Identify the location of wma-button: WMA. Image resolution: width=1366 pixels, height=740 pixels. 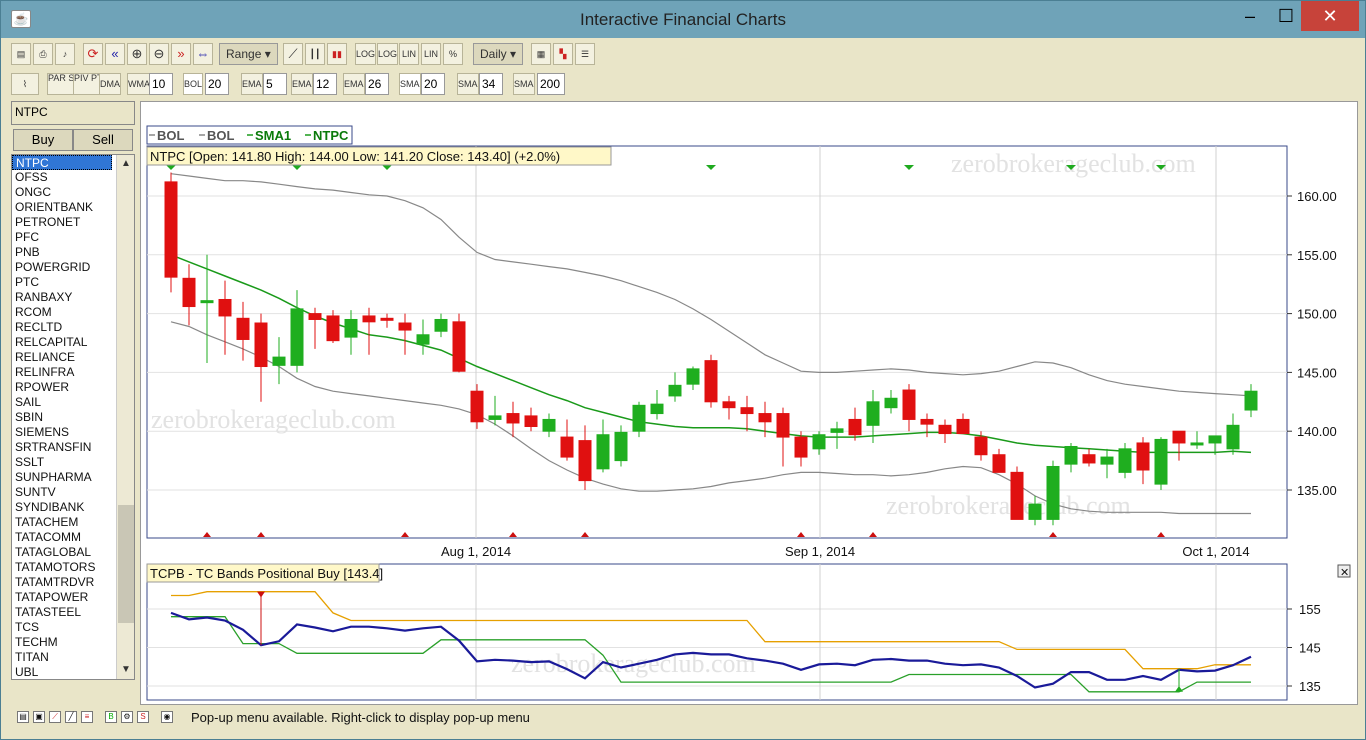
(139, 84).